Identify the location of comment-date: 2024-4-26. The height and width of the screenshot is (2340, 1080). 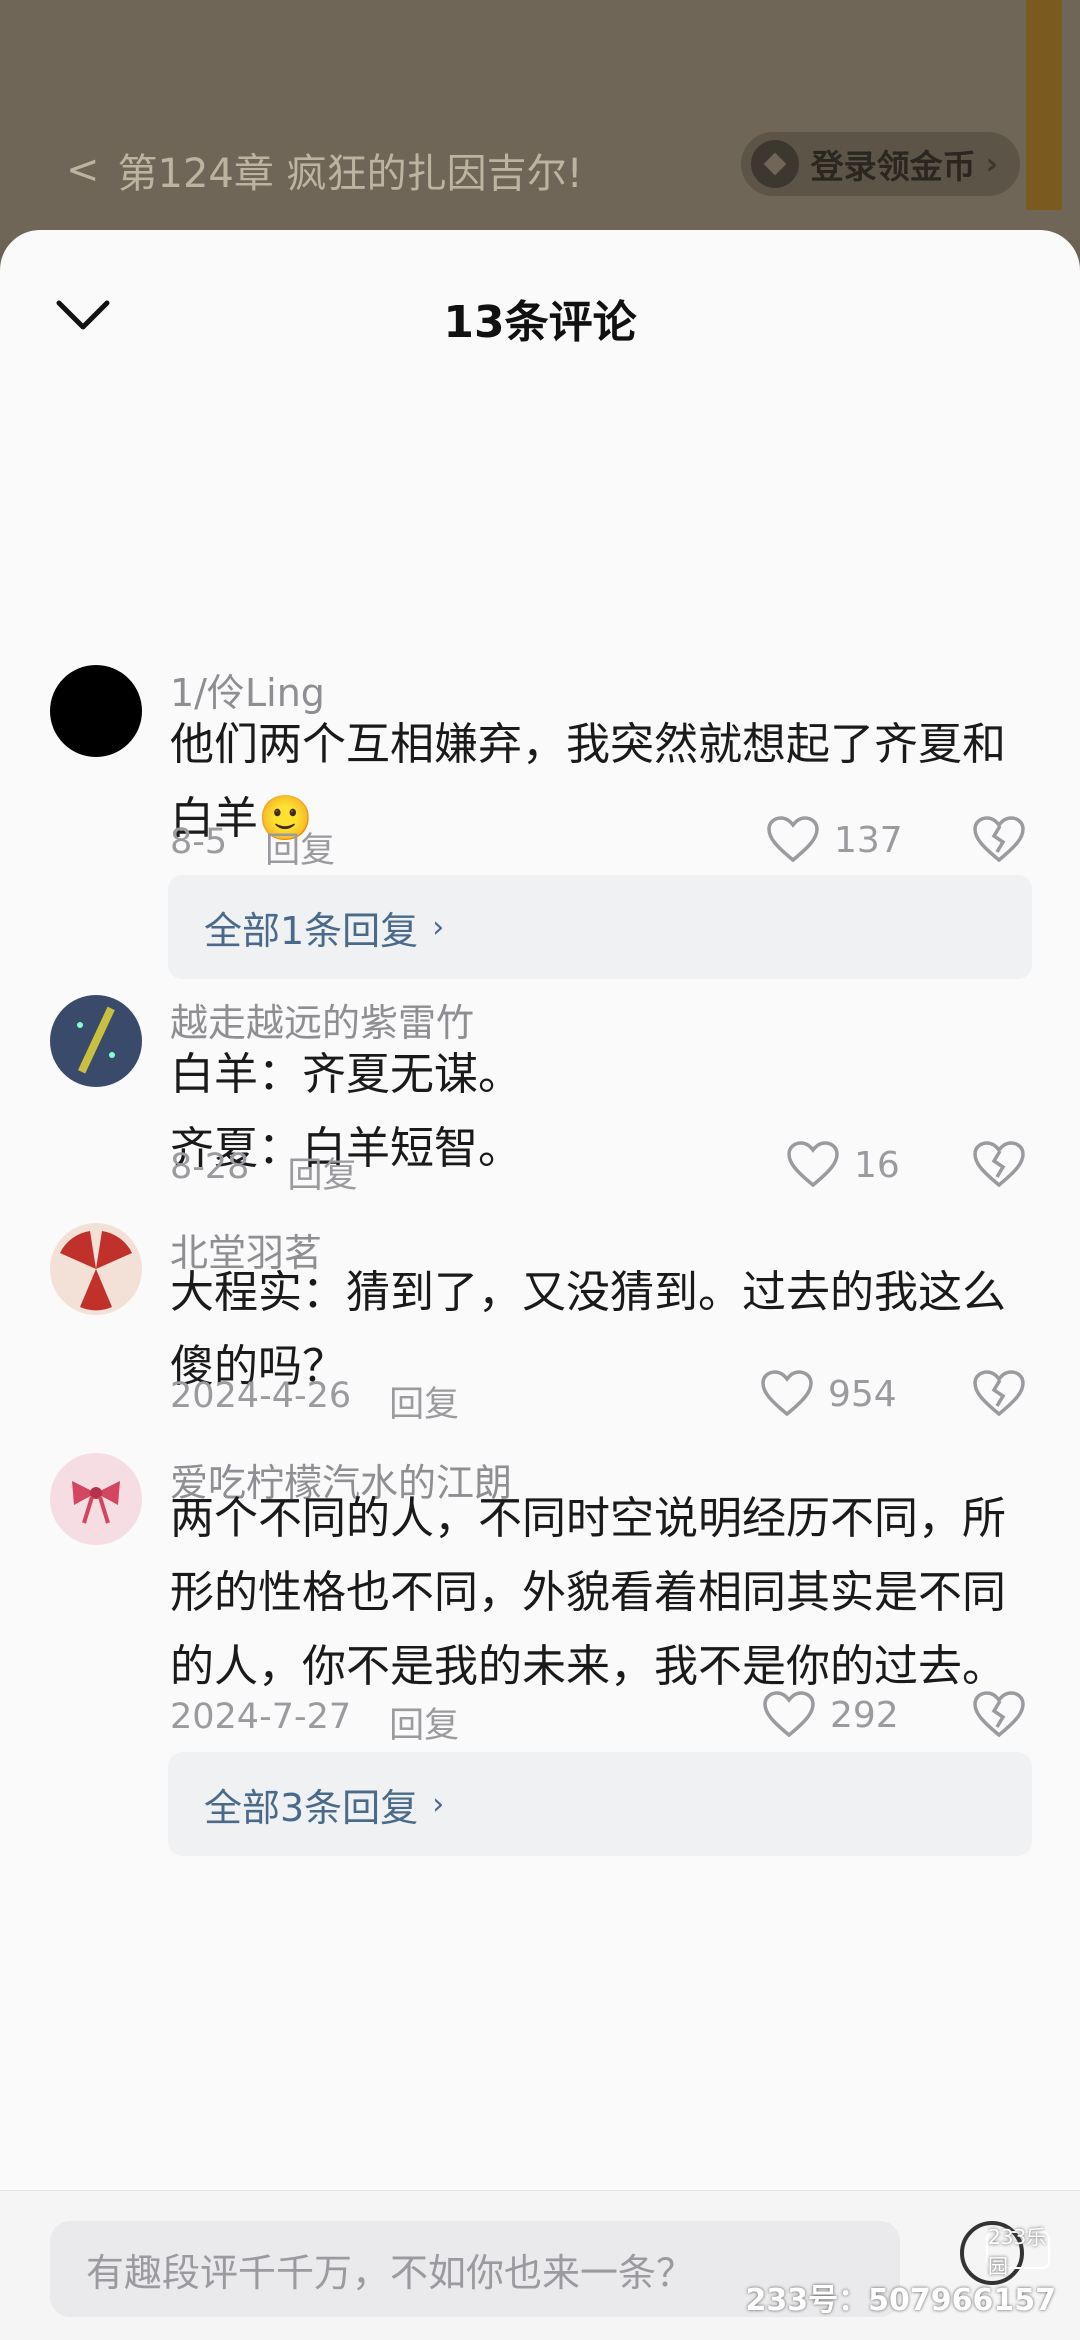
(261, 1396).